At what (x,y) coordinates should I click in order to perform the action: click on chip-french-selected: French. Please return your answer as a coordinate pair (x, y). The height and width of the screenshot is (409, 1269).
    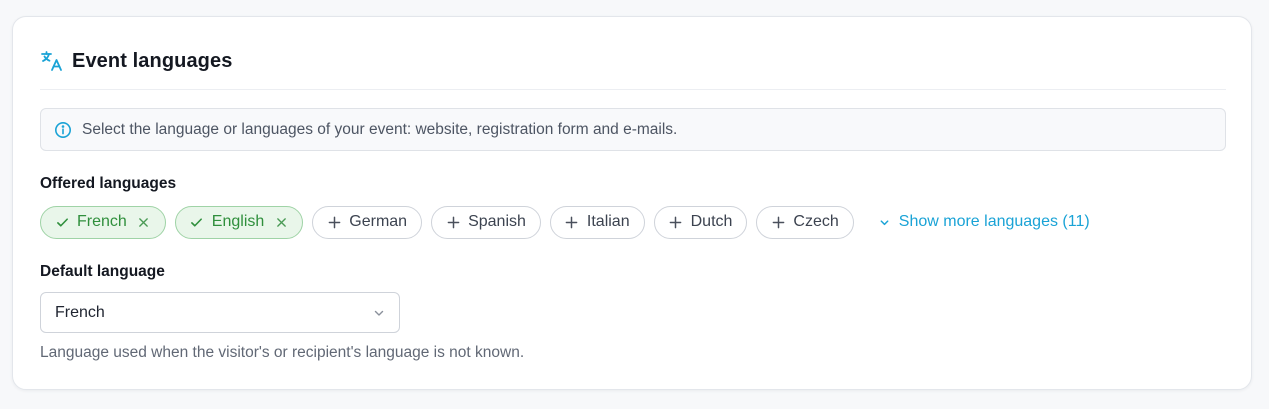
    Looking at the image, I should click on (103, 222).